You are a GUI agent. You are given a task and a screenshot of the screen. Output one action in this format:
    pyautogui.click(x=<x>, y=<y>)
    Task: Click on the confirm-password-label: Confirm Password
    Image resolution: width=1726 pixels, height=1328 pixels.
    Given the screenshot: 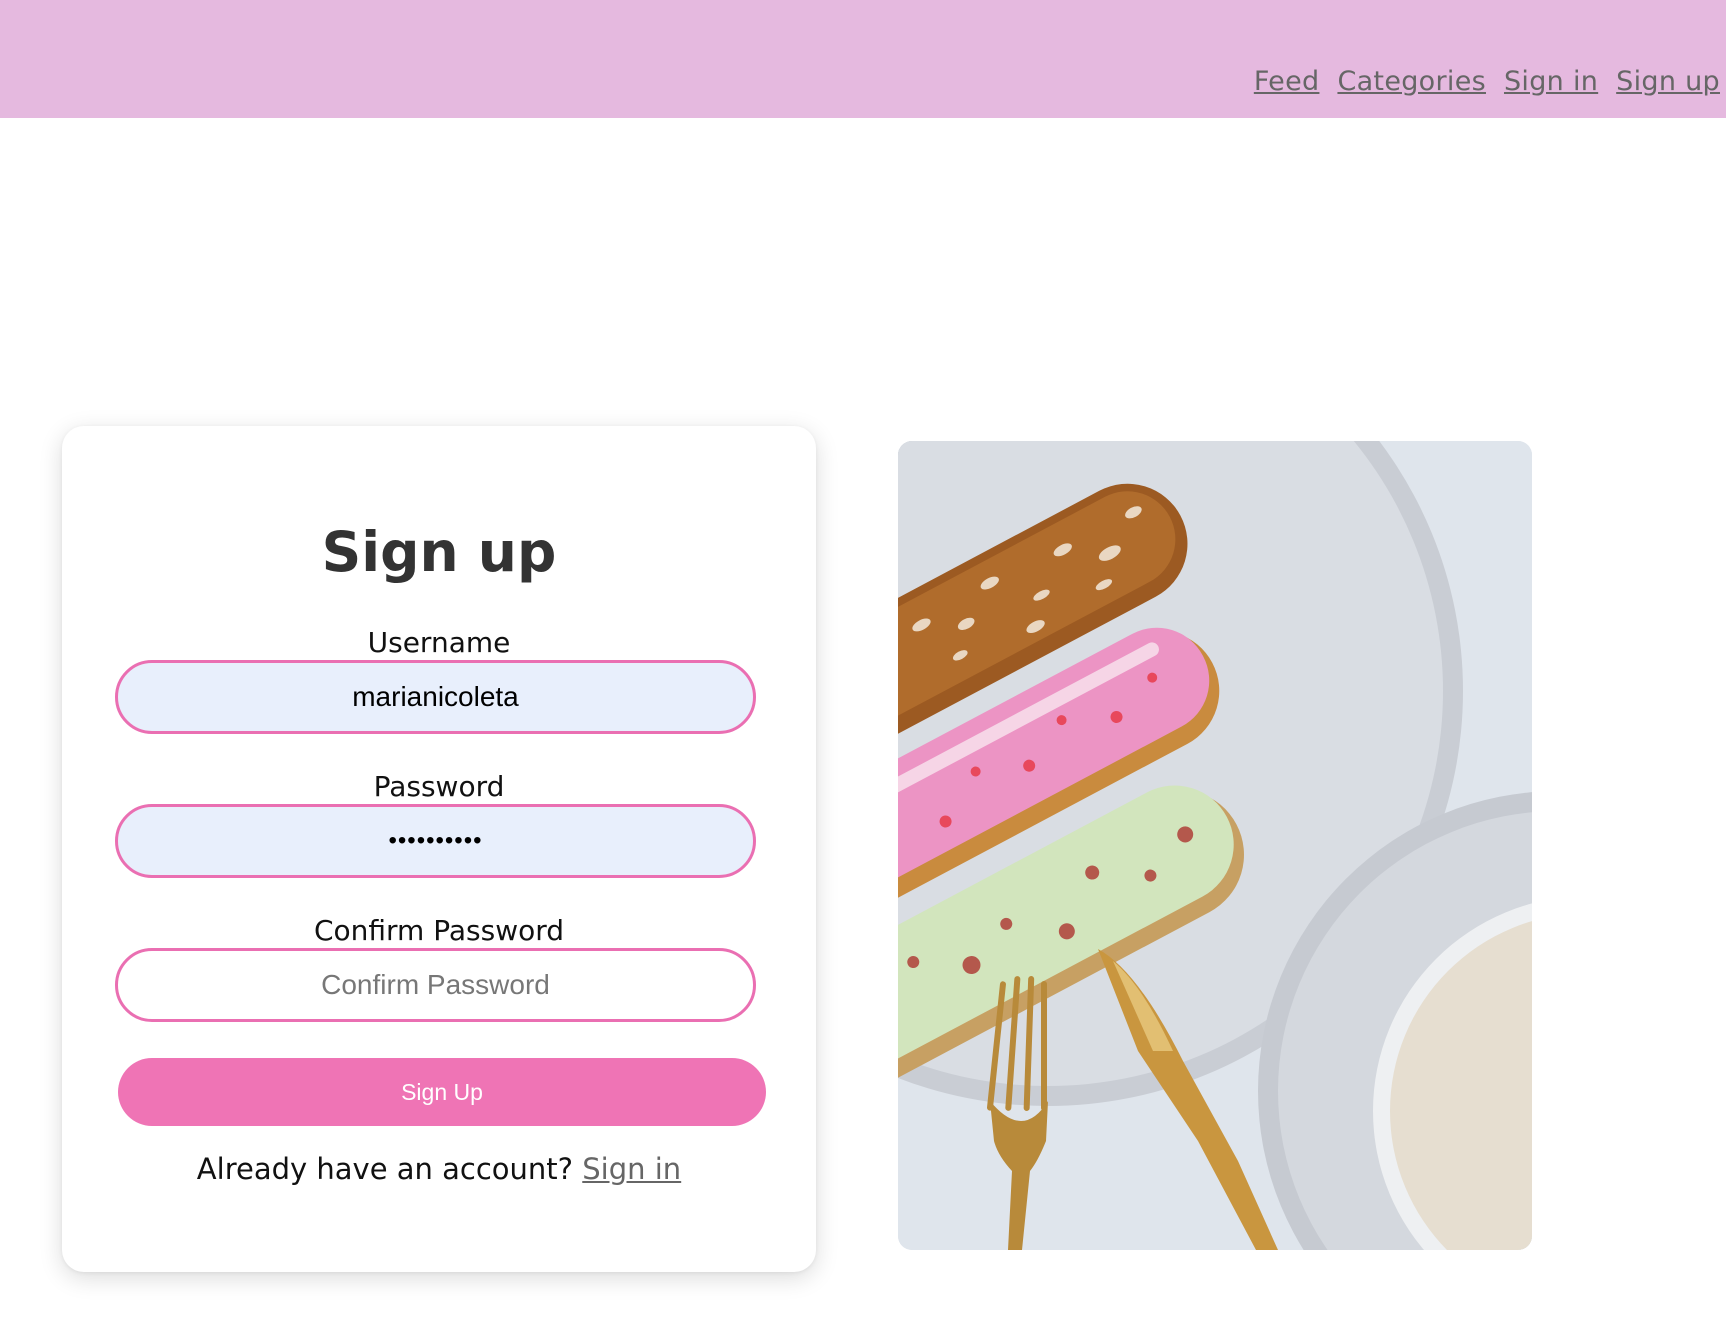 What is the action you would take?
    pyautogui.click(x=439, y=930)
    